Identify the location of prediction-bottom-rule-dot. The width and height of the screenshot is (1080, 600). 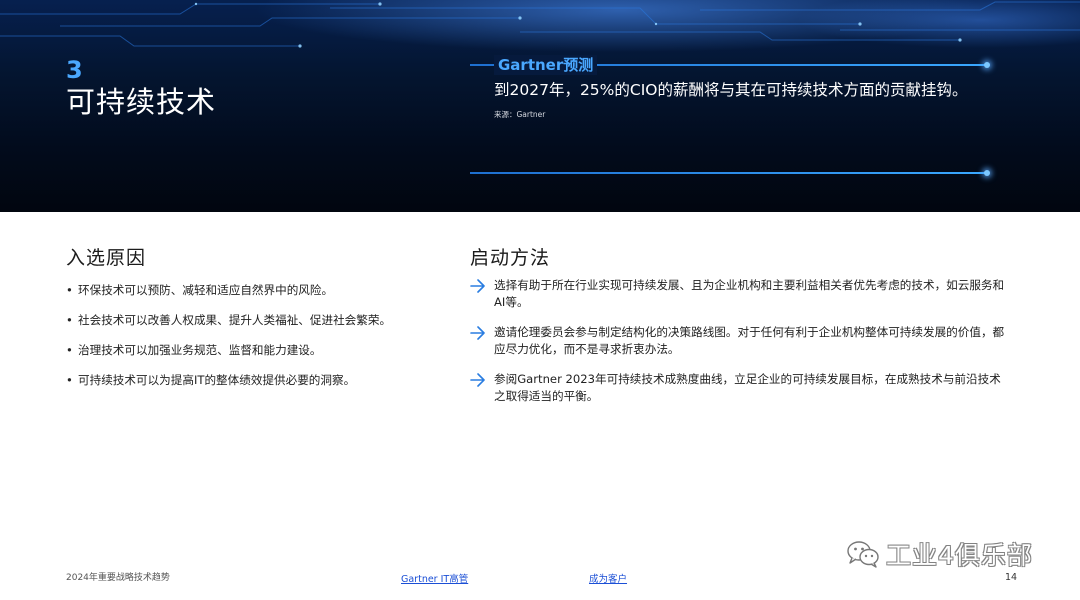
(987, 173).